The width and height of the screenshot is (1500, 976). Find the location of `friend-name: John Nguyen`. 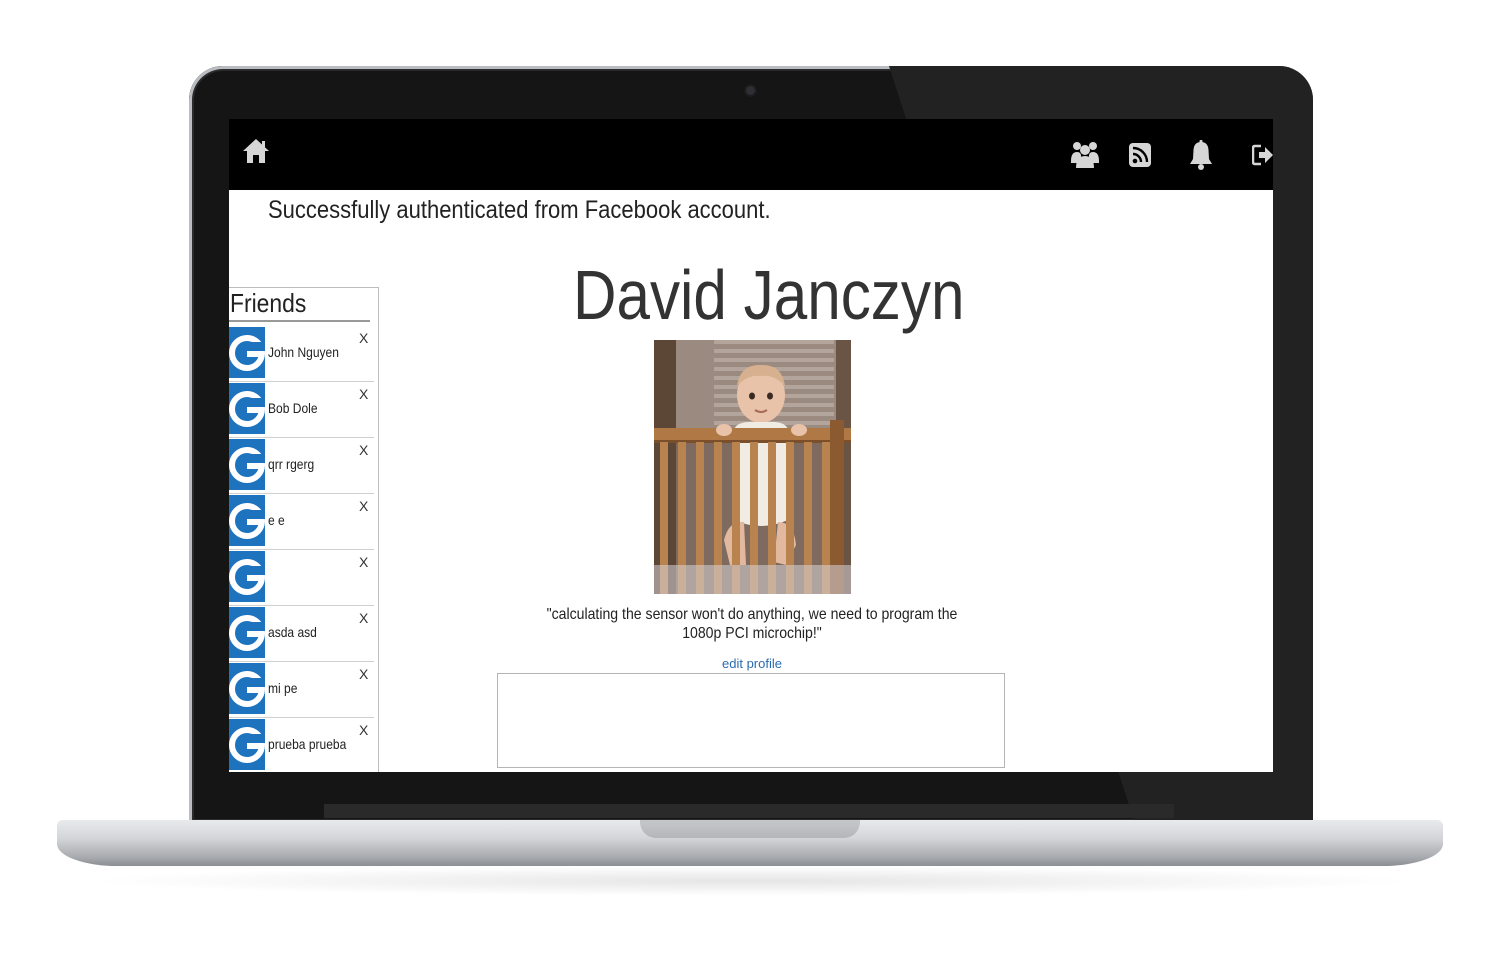

friend-name: John Nguyen is located at coordinates (303, 352).